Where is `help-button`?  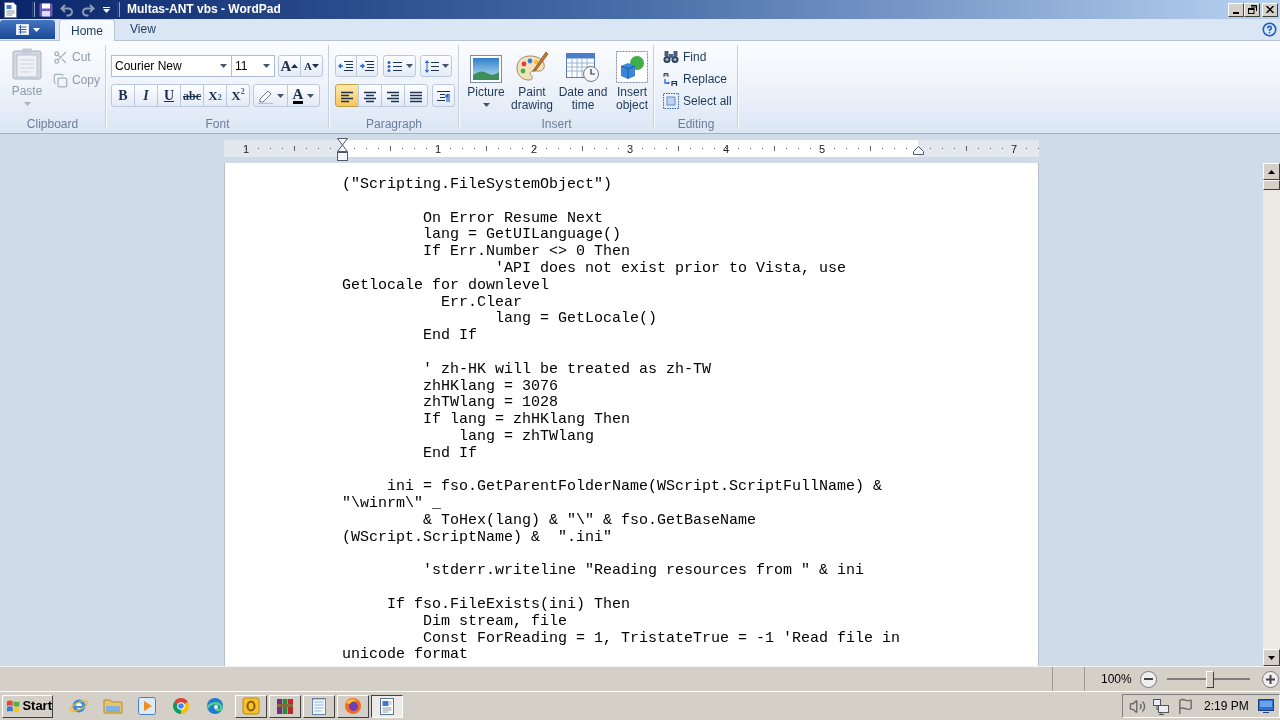 help-button is located at coordinates (1269, 29).